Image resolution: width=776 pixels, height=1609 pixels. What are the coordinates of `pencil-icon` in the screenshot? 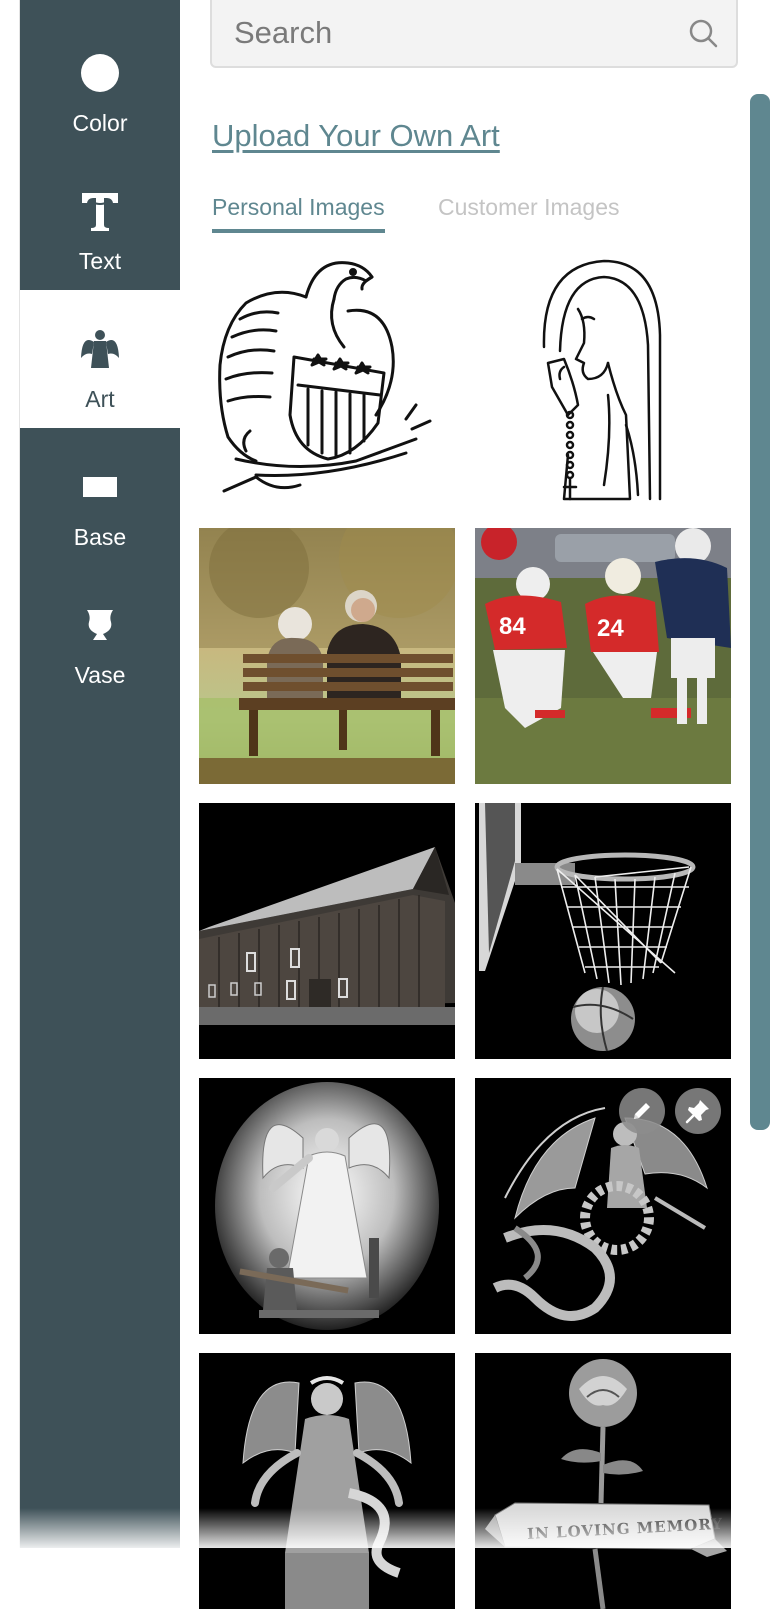 It's located at (642, 1111).